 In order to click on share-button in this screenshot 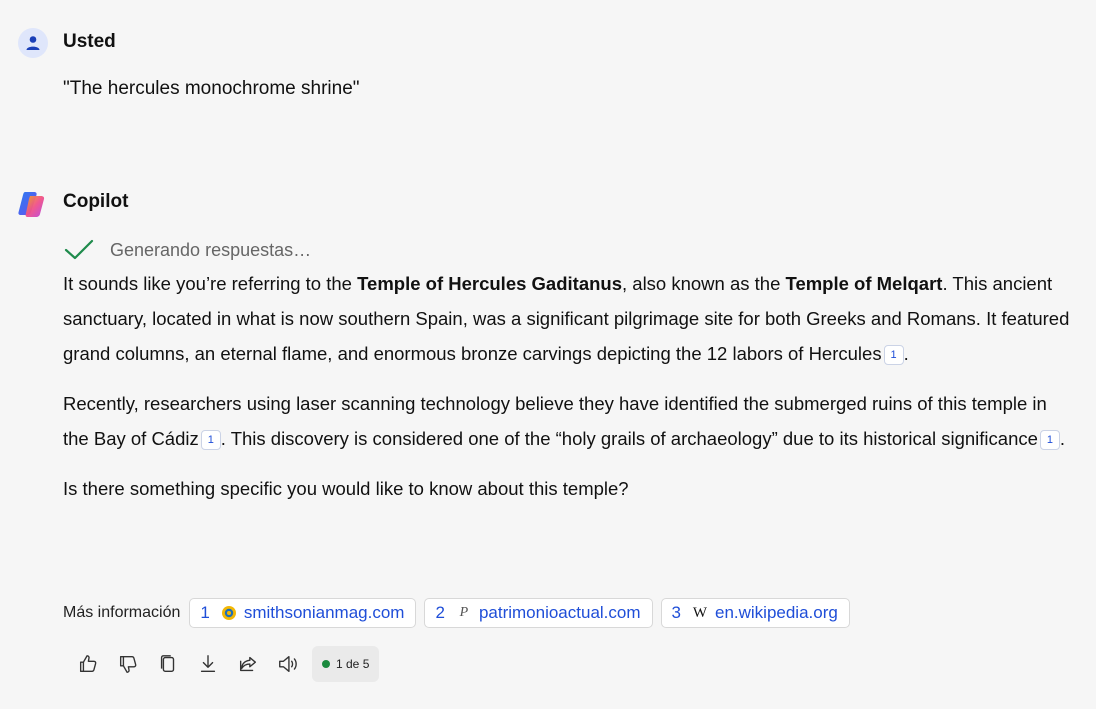, I will do `click(248, 664)`.